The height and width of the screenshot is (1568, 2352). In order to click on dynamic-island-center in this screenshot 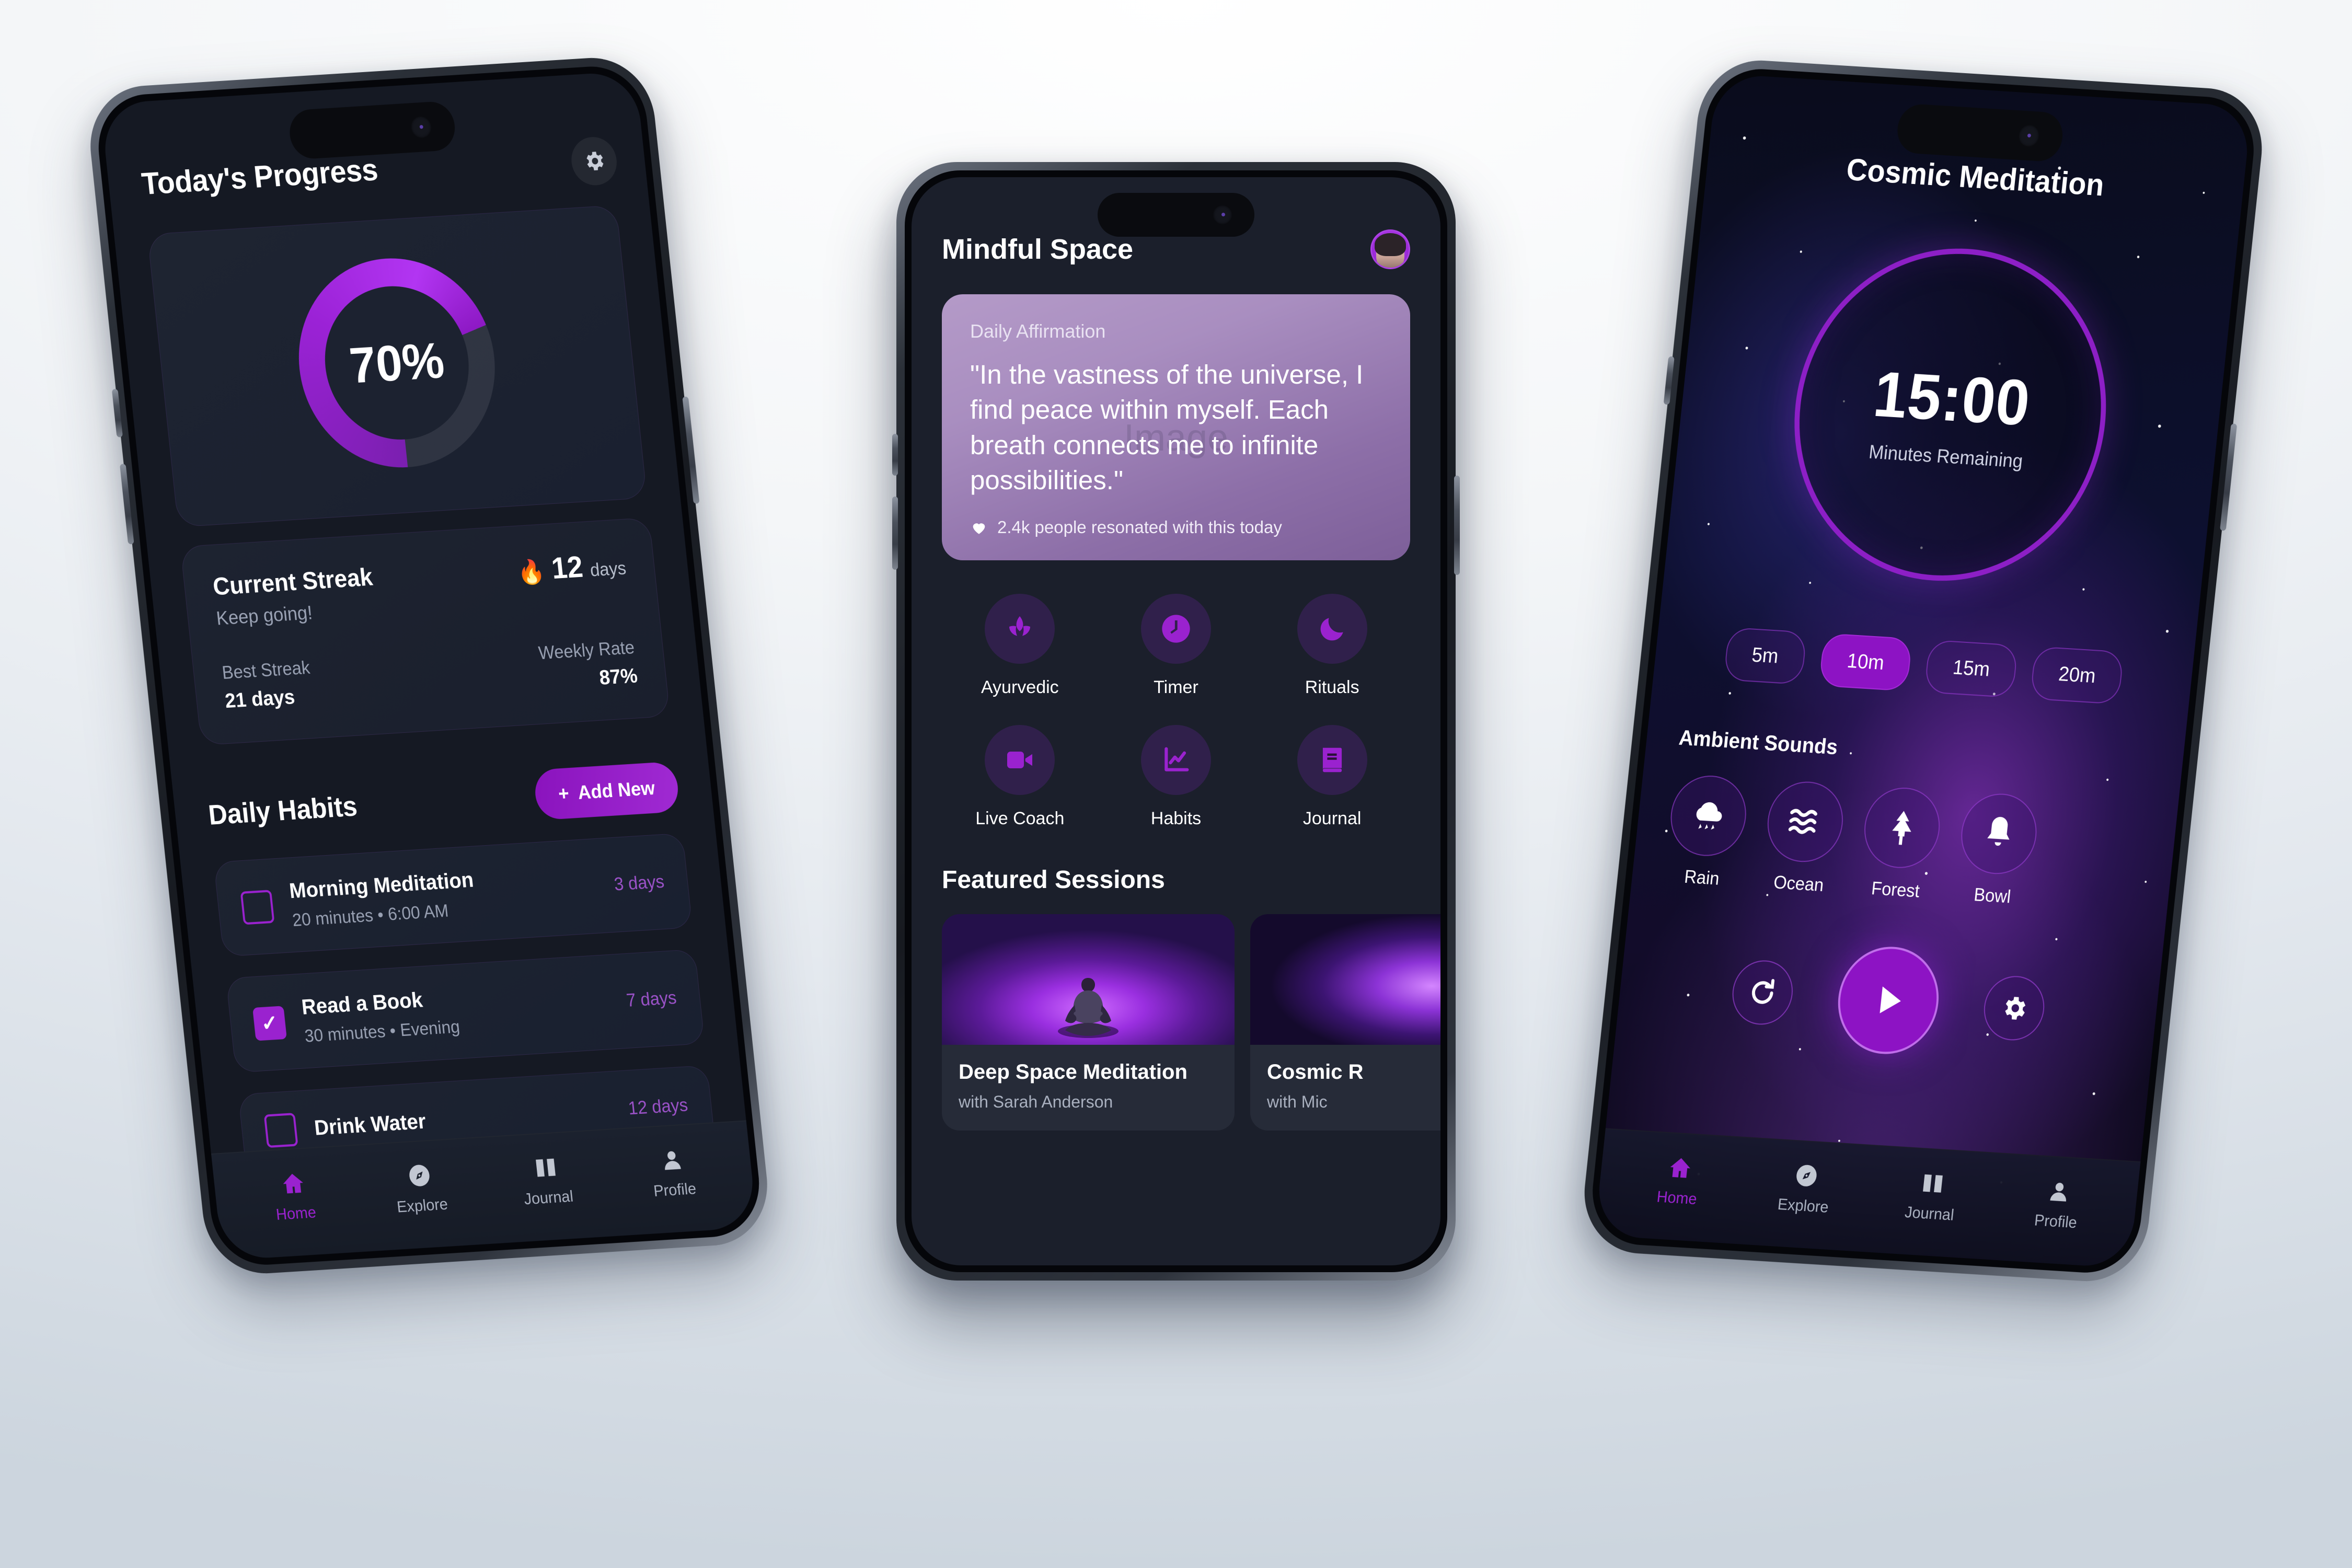, I will do `click(1176, 215)`.